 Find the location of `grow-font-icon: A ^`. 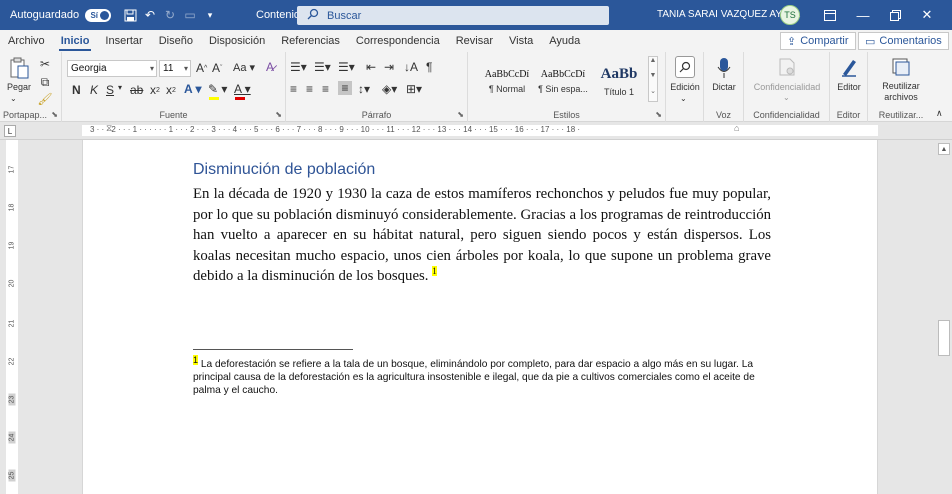

grow-font-icon: A ^ is located at coordinates (201, 68).